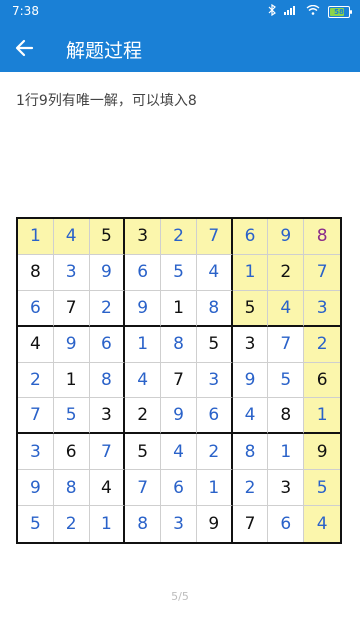  What do you see at coordinates (107, 488) in the screenshot?
I see `sudoku-cell-r8-c3: 4` at bounding box center [107, 488].